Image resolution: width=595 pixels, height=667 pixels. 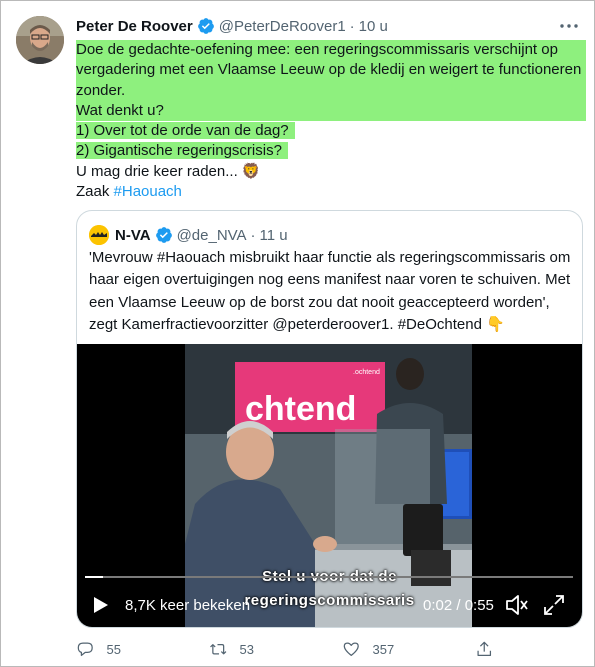 I want to click on tweet-header: Peter De Roover @PeterDeRoover1 · 10 u, so click(x=232, y=26).